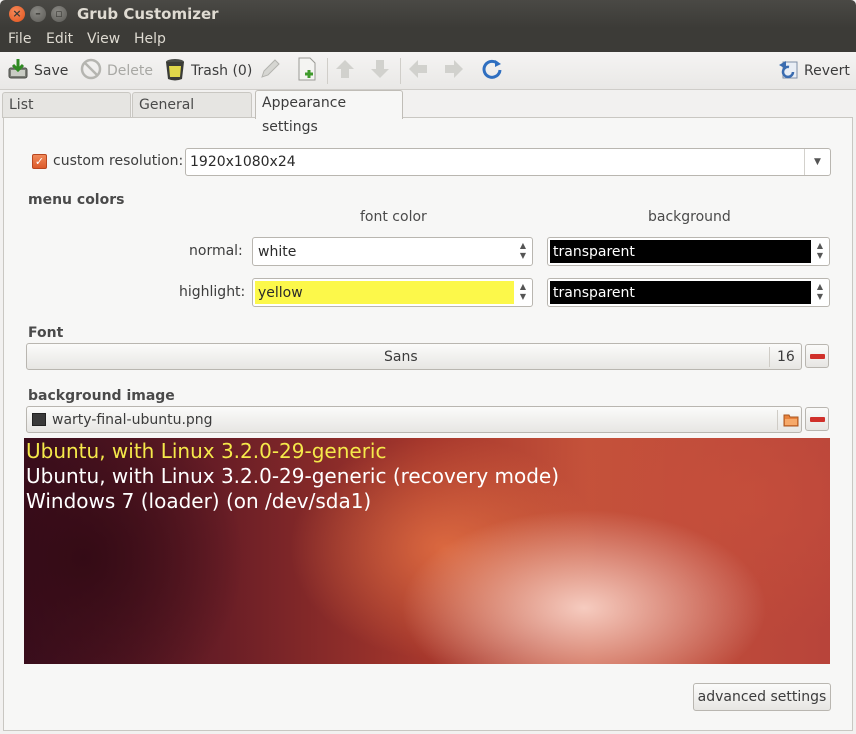 The height and width of the screenshot is (734, 856). What do you see at coordinates (401, 357) in the screenshot?
I see `font-name: Sans` at bounding box center [401, 357].